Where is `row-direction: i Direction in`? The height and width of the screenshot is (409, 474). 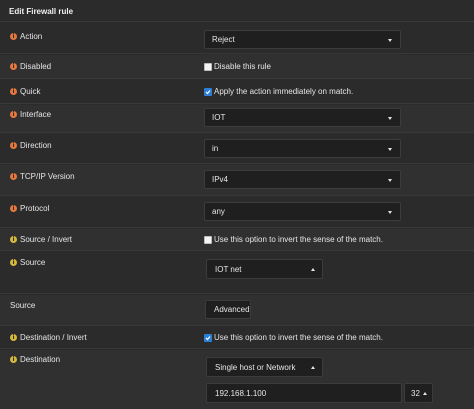
row-direction: i Direction in is located at coordinates (237, 149).